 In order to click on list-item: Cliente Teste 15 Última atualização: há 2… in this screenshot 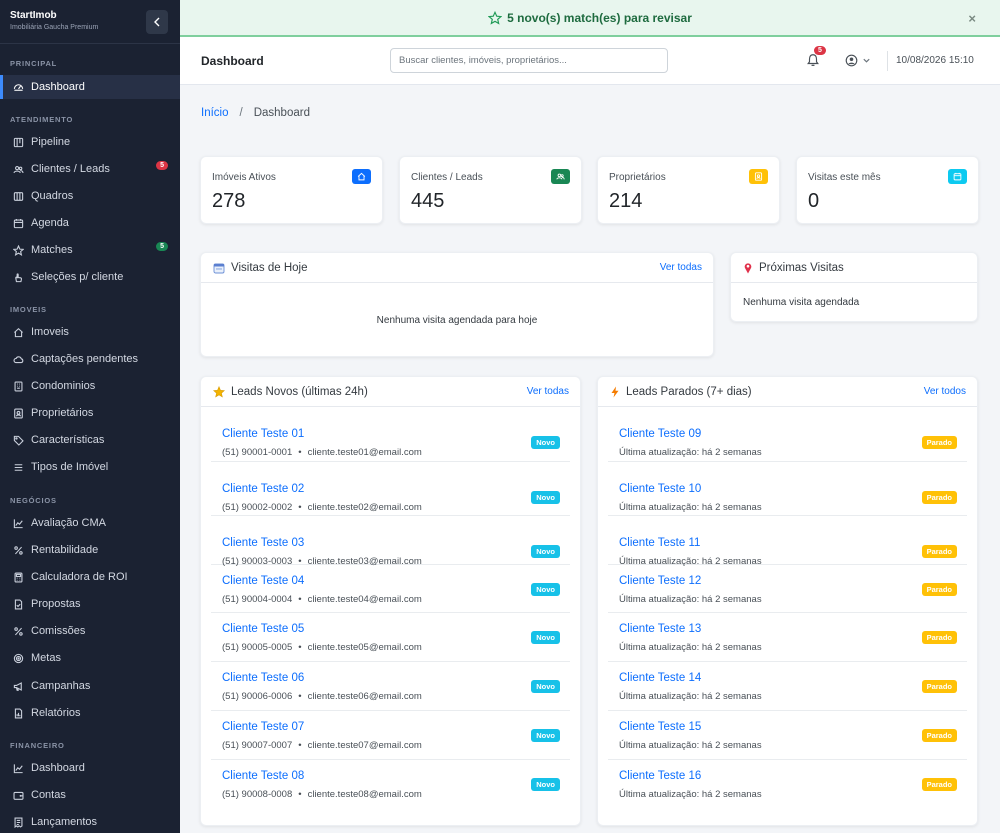, I will do `click(787, 735)`.